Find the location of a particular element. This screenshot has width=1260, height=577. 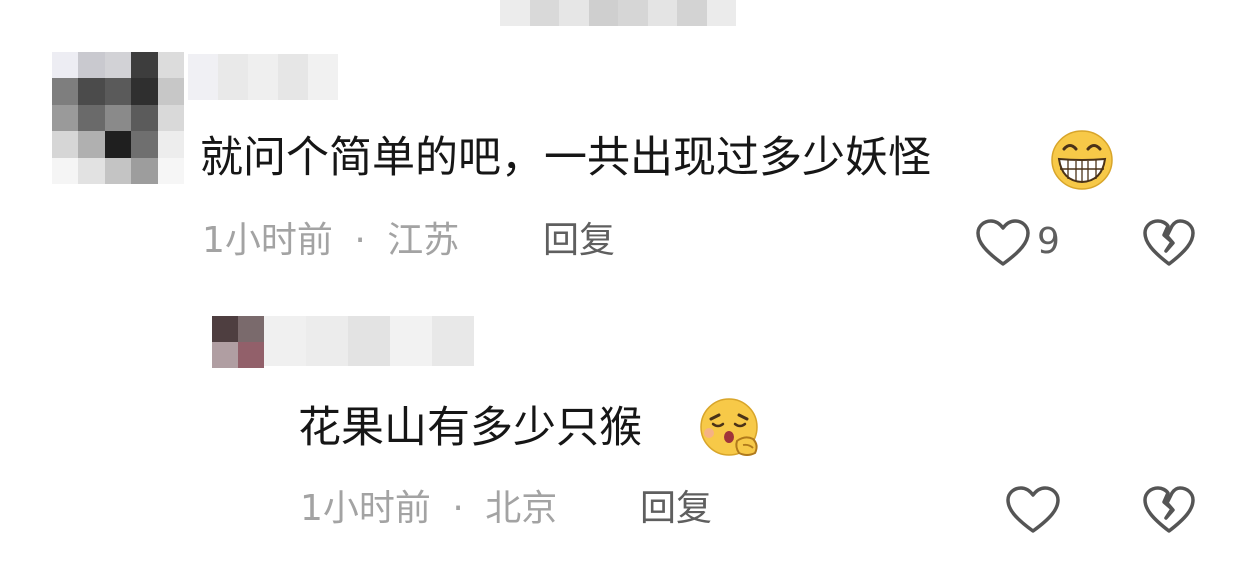

like-count: 9 is located at coordinates (1048, 241).